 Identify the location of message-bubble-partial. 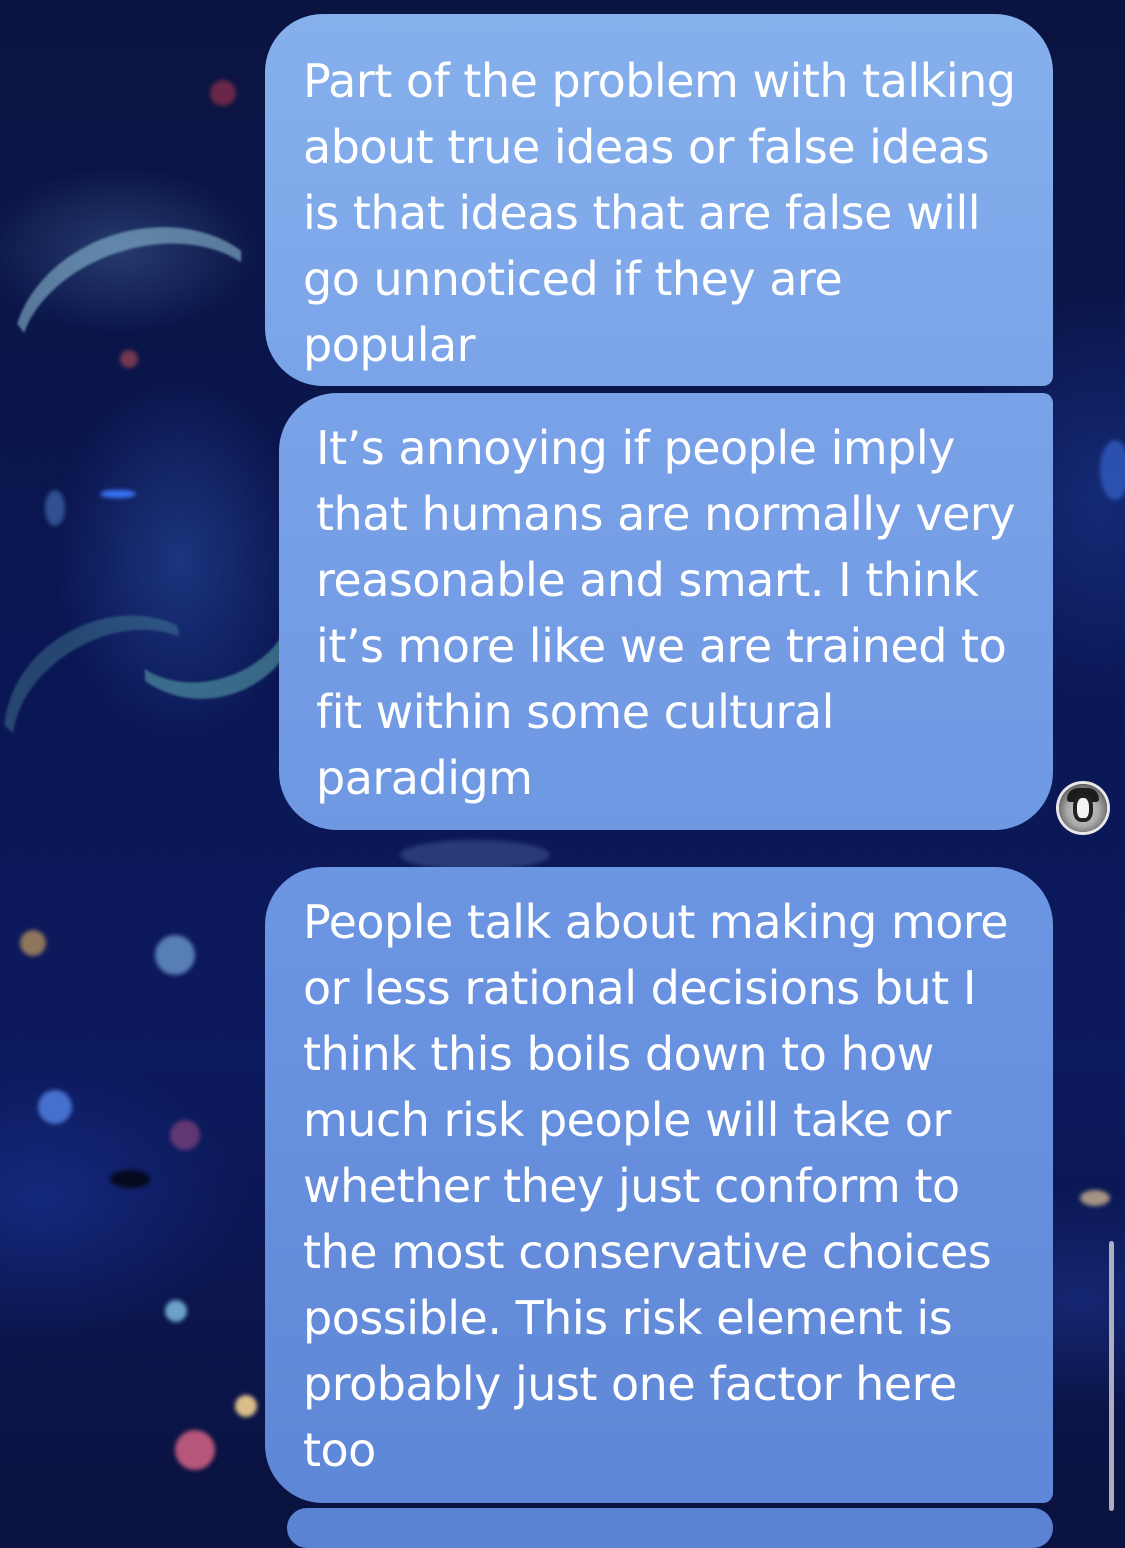
(670, 1528).